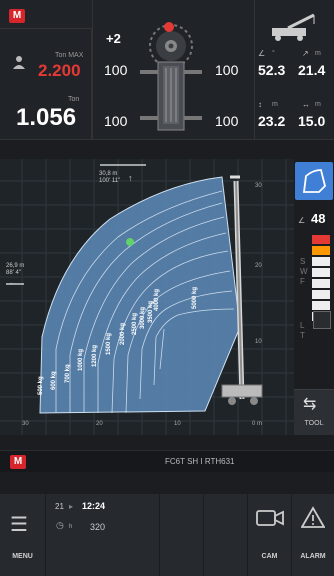  What do you see at coordinates (12, 282) in the screenshot?
I see `left-arrow-icon: ←` at bounding box center [12, 282].